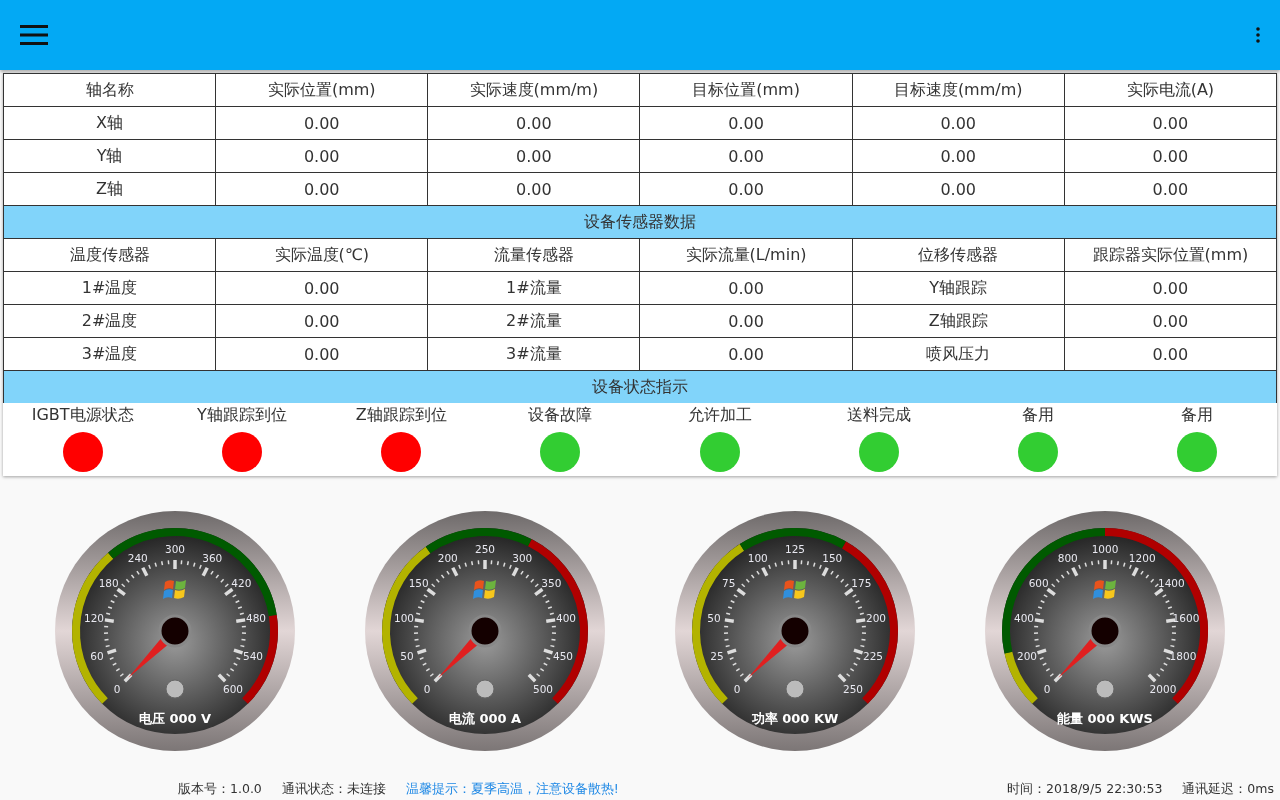 This screenshot has width=1280, height=800. What do you see at coordinates (958, 321) in the screenshot?
I see `table-cell: Z轴跟踪` at bounding box center [958, 321].